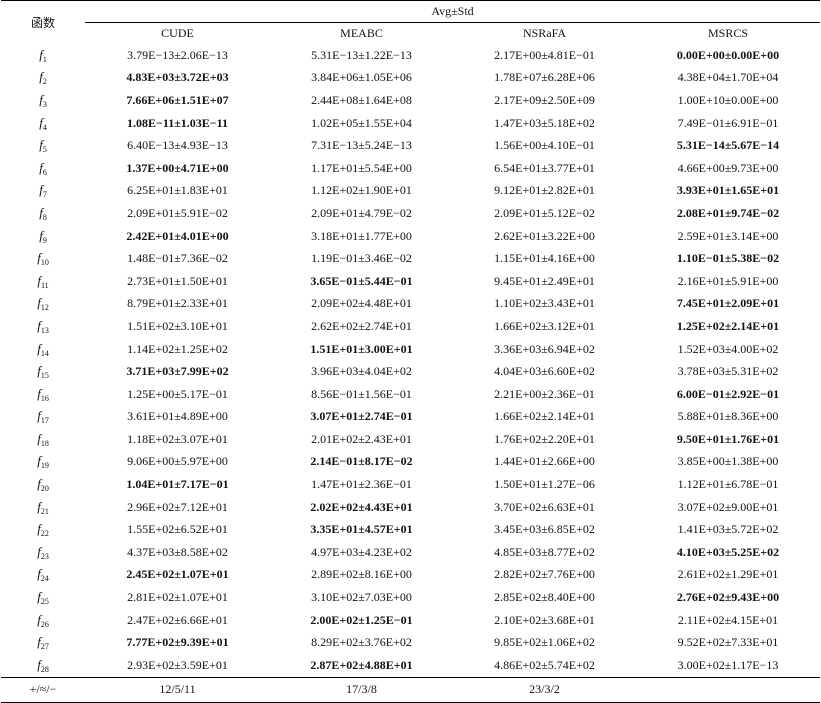  Describe the element at coordinates (43, 439) in the screenshot. I see `function-name-cell: f18` at that location.